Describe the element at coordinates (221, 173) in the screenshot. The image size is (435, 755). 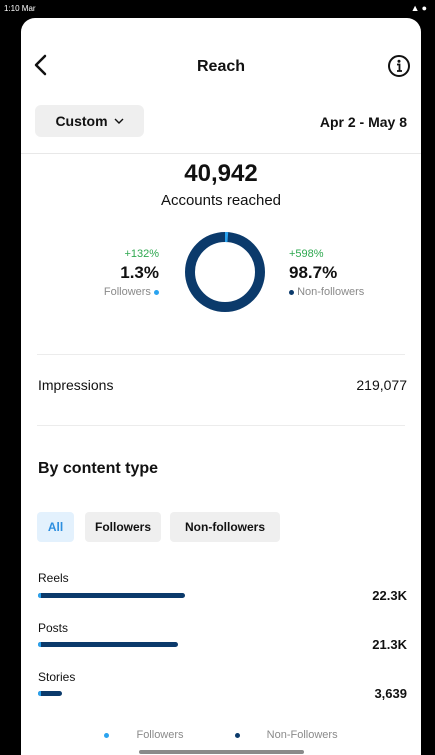
I see `accounts-reached-count: 40,942` at that location.